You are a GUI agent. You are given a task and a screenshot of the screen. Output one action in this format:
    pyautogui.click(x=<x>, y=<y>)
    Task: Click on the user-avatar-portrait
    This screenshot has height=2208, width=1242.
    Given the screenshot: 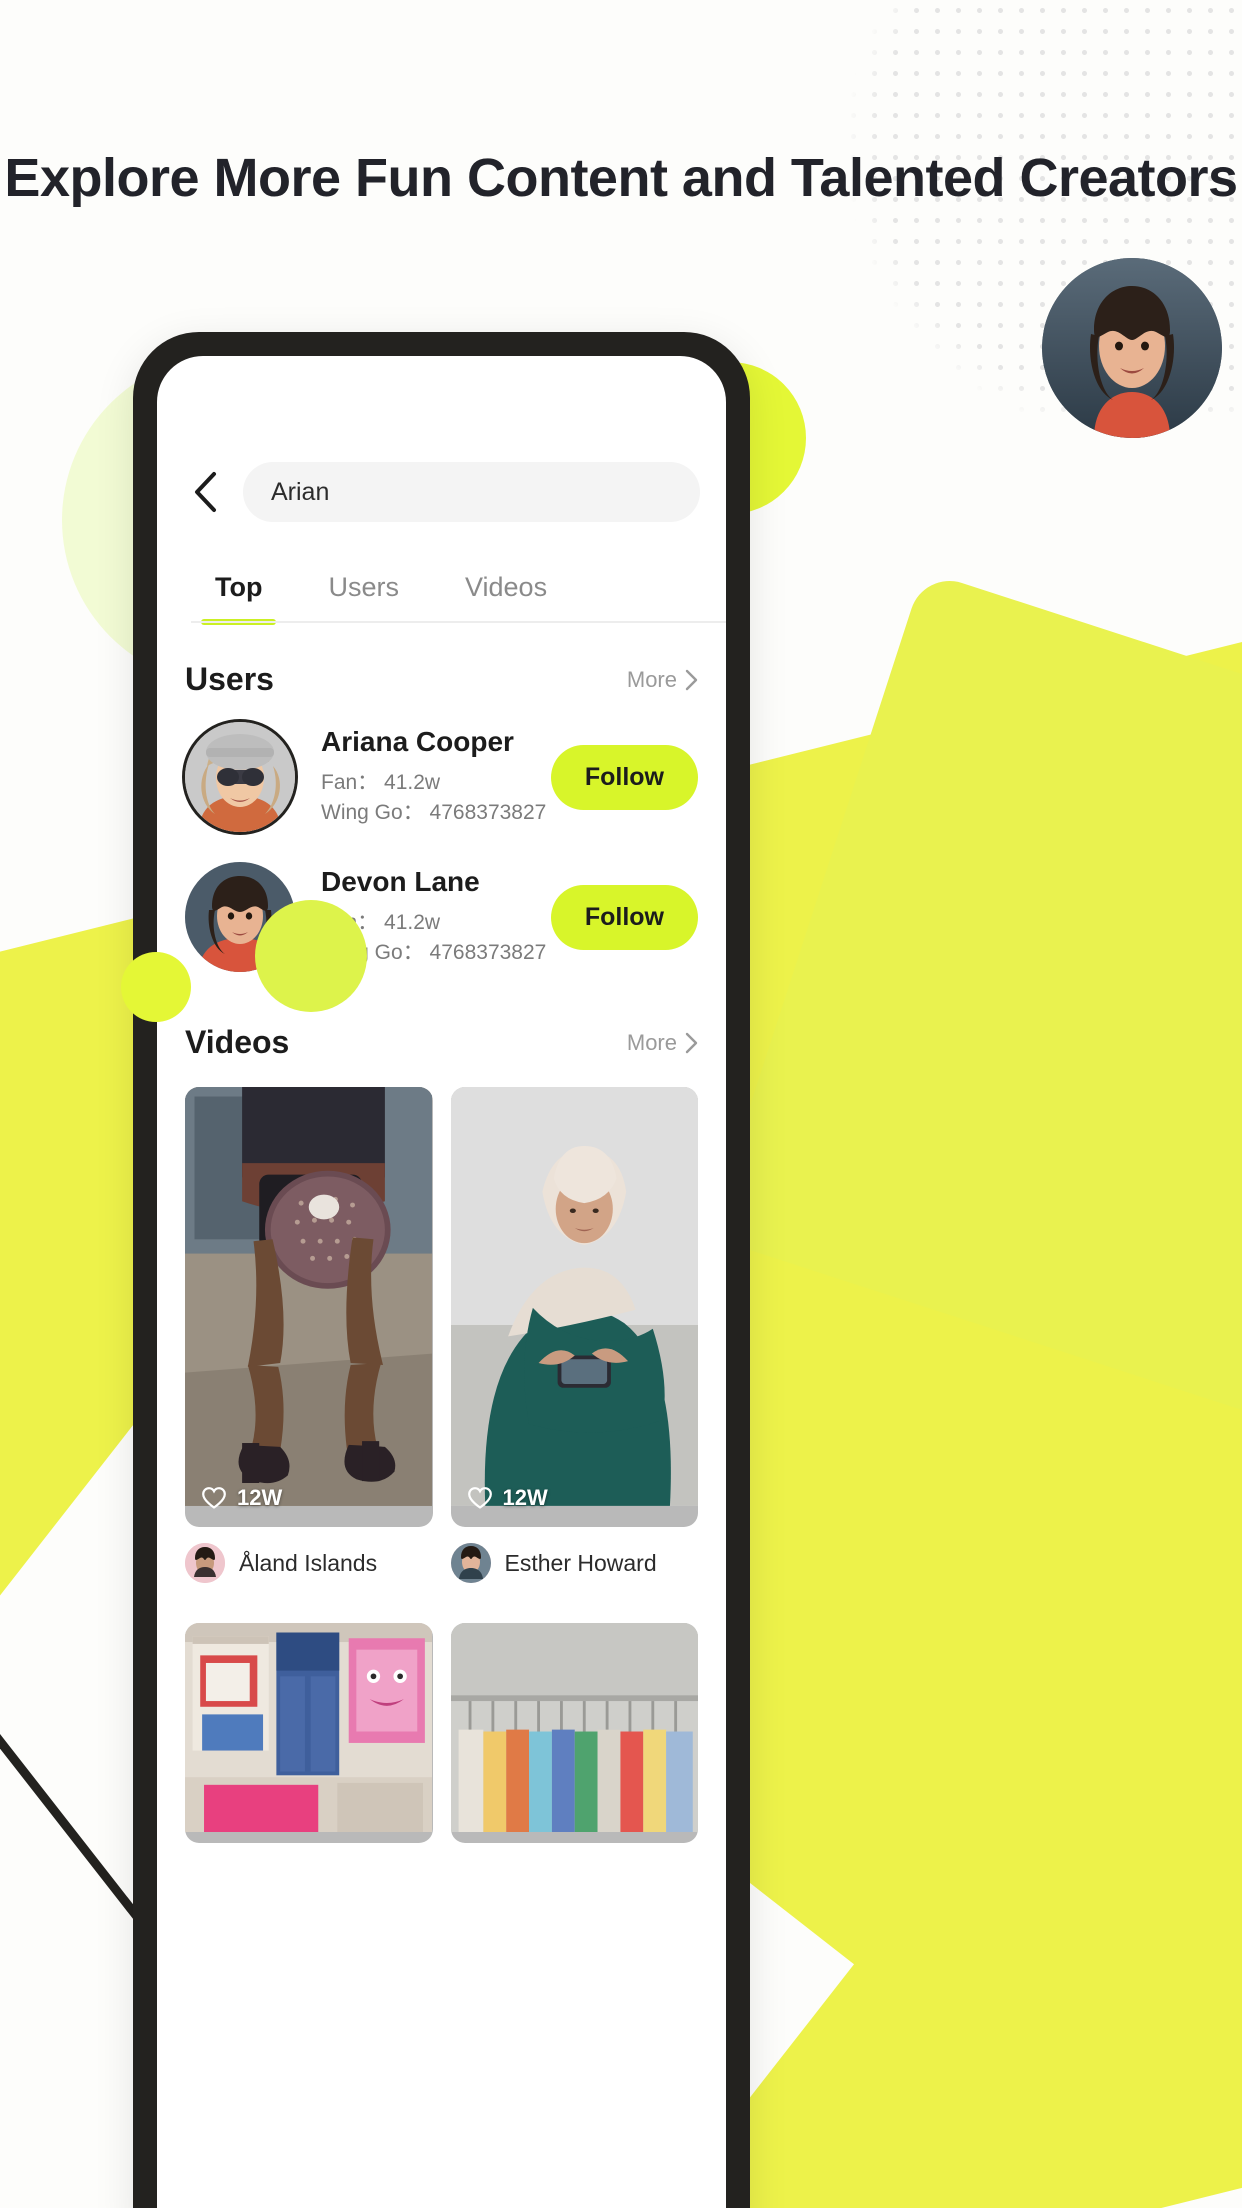 What is the action you would take?
    pyautogui.click(x=240, y=777)
    